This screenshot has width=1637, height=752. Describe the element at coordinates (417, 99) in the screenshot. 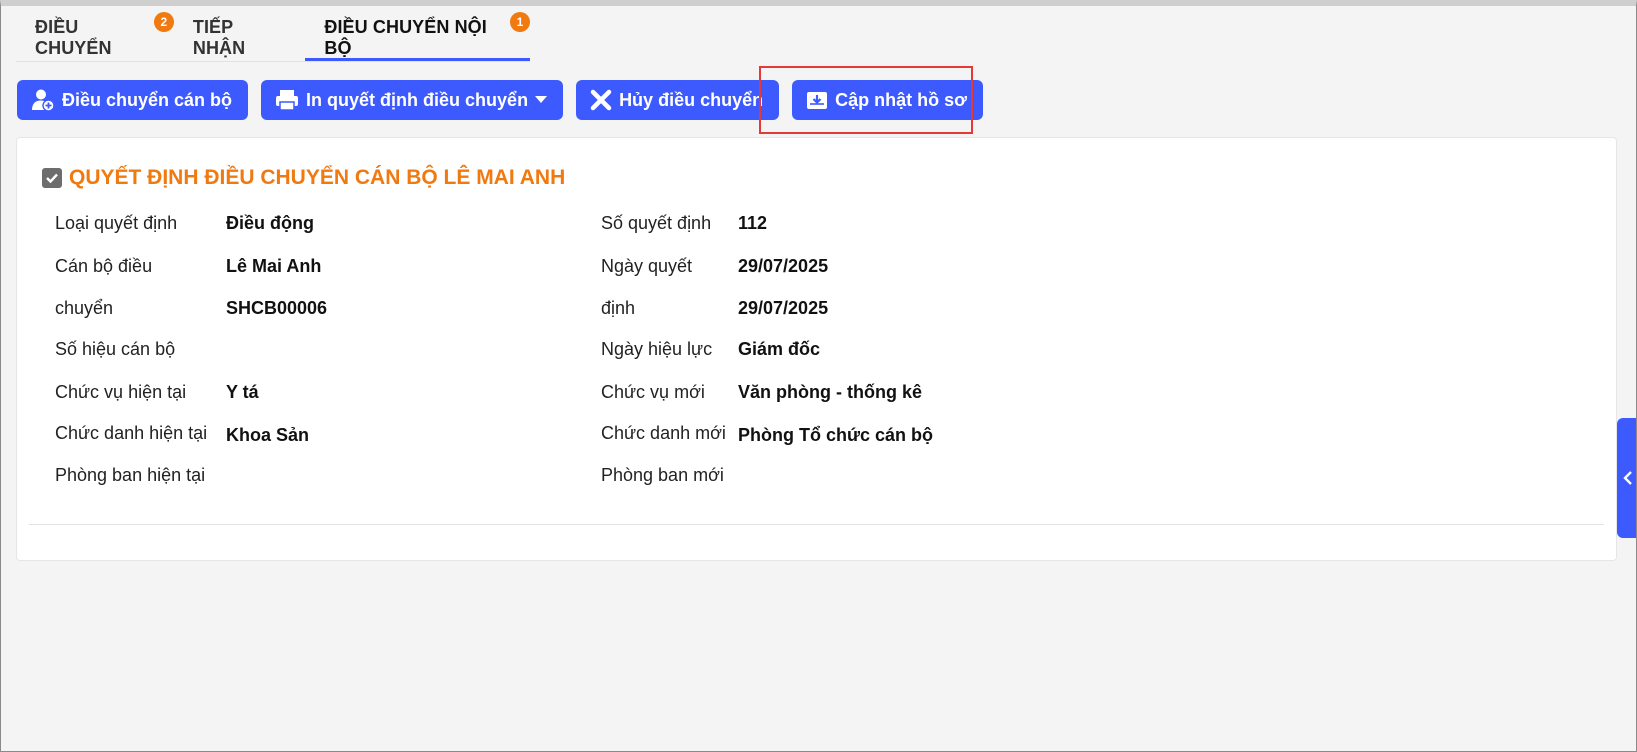

I see `print-decision-label: In quyết định điều chuyển` at that location.